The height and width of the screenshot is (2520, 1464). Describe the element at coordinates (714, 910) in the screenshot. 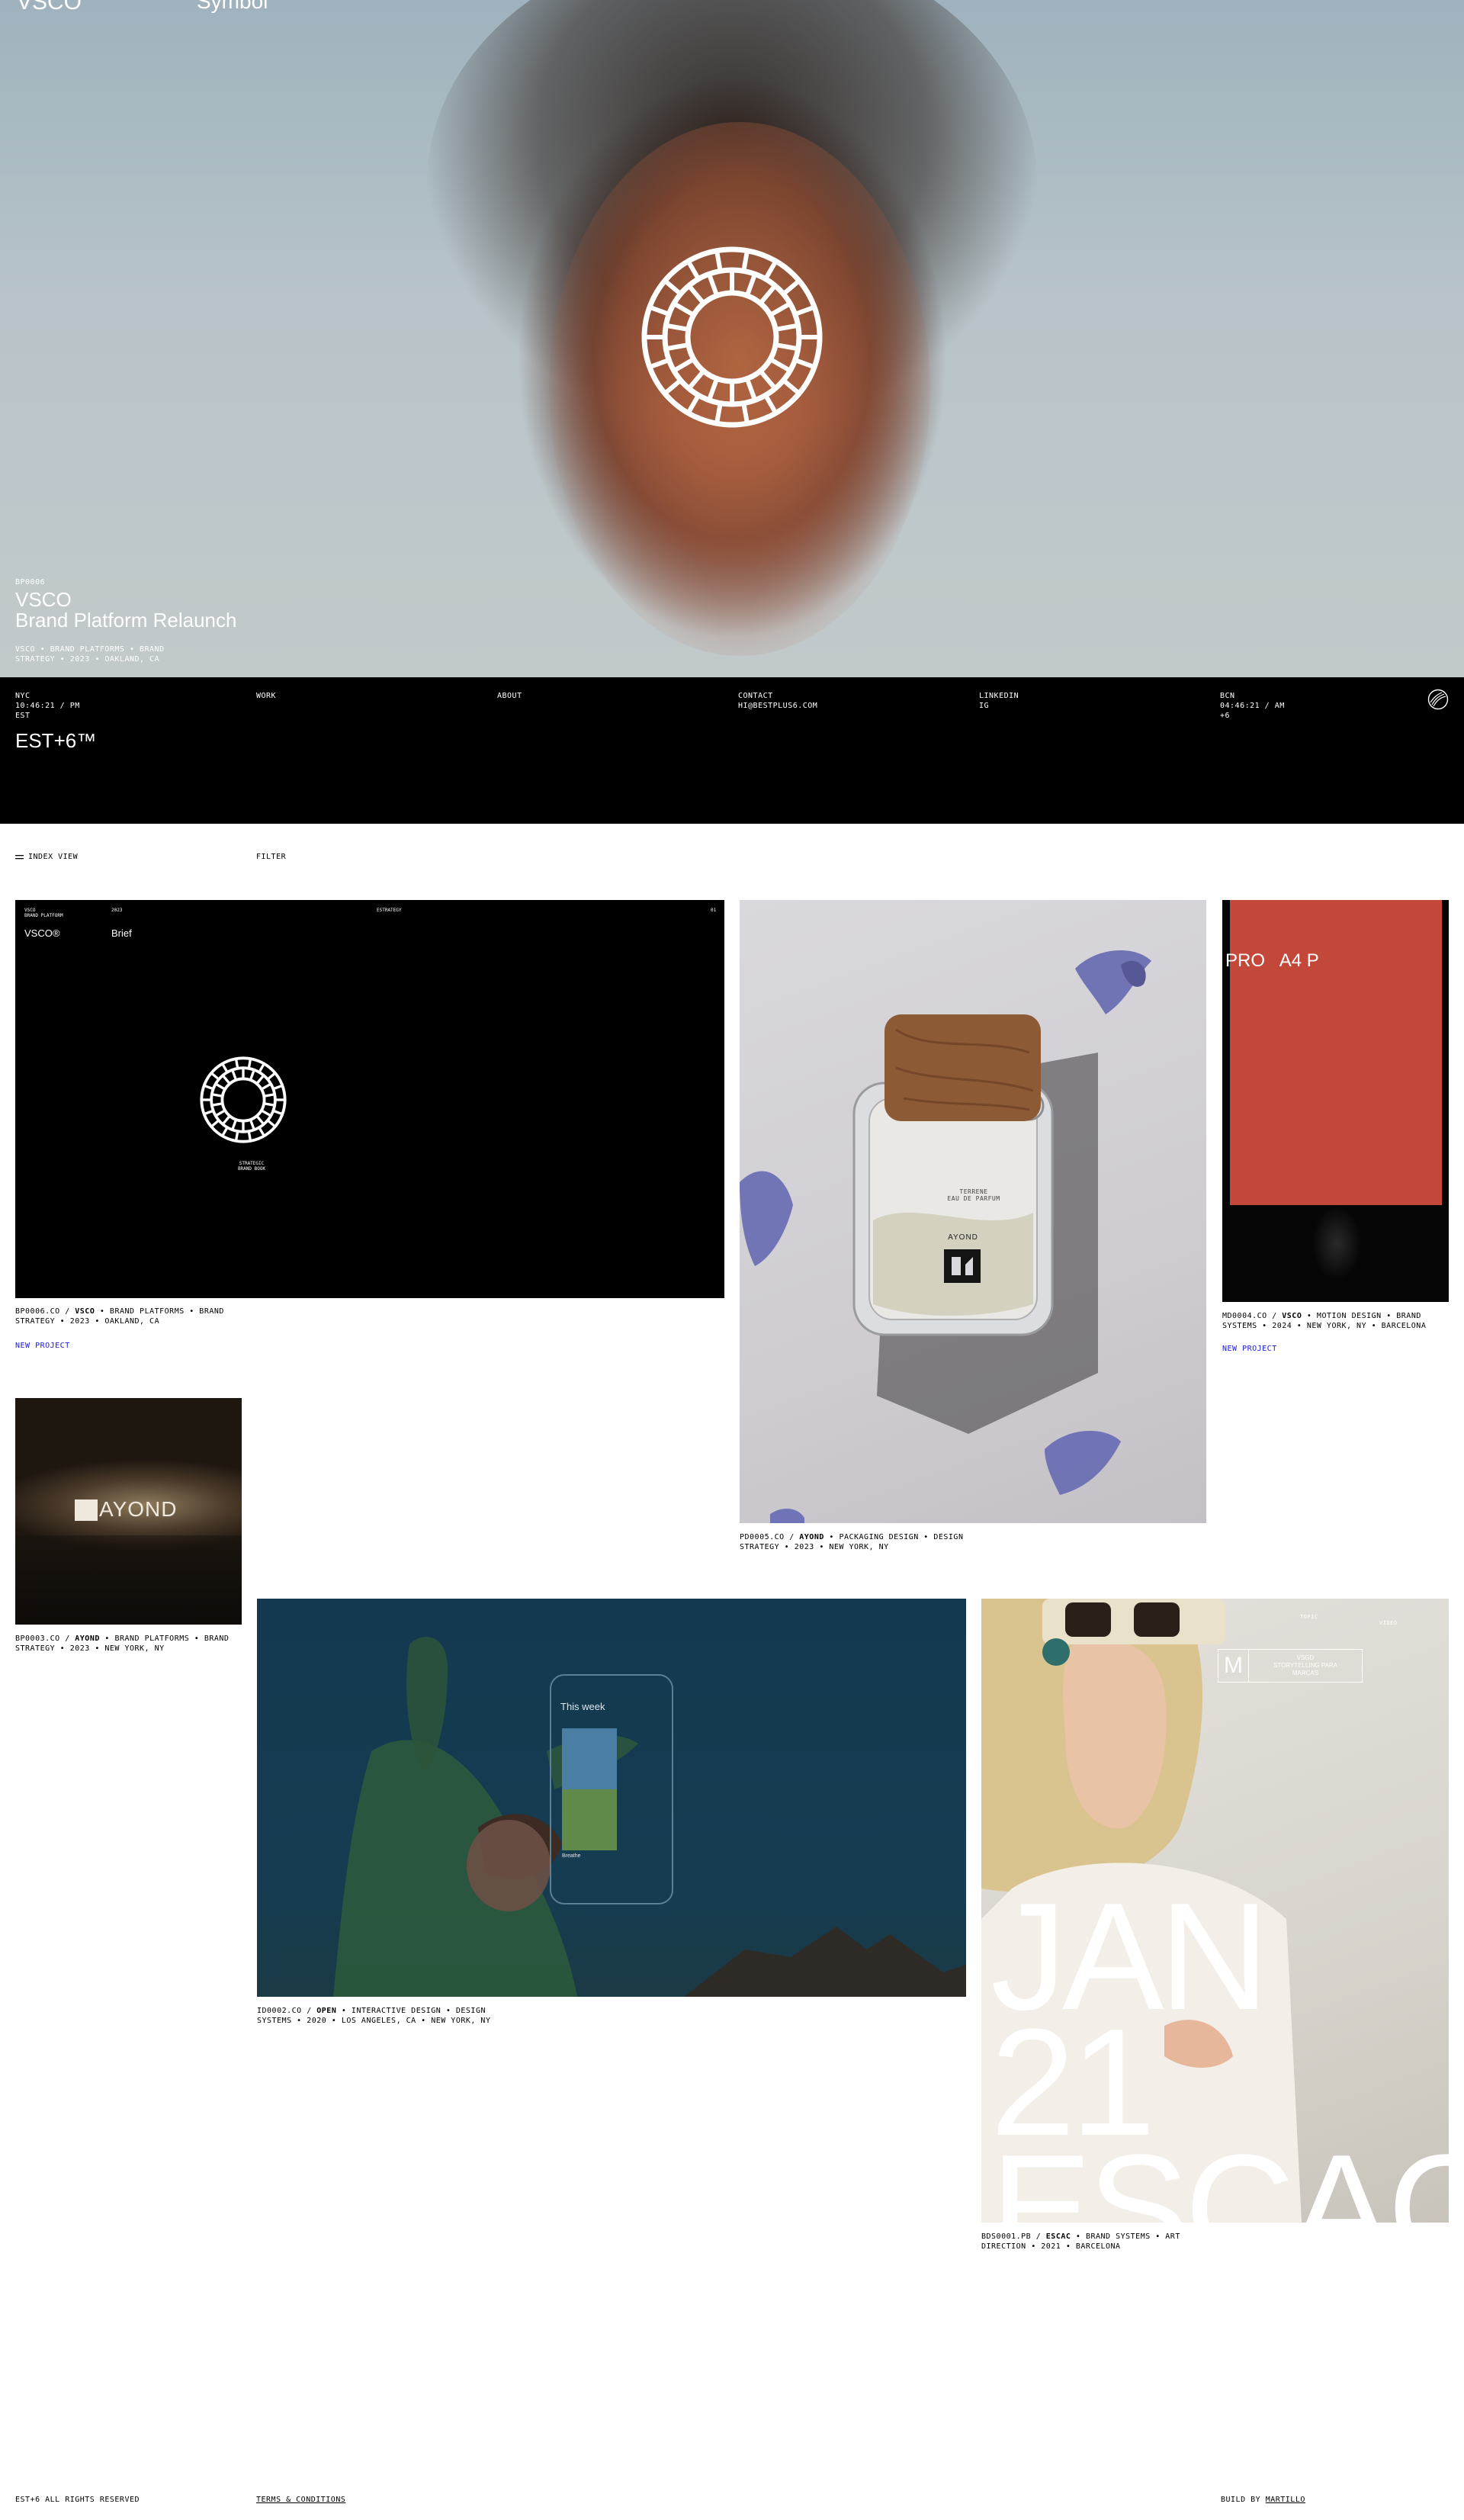

I see `c1-top-page: 01` at that location.